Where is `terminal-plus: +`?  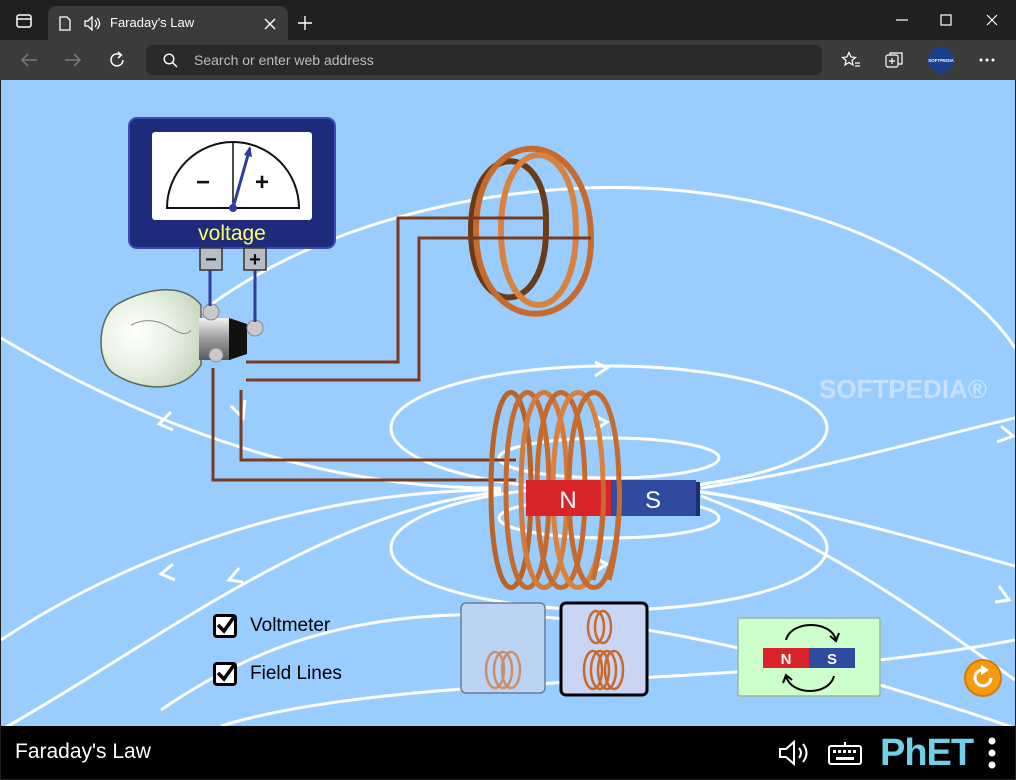
terminal-plus: + is located at coordinates (255, 259).